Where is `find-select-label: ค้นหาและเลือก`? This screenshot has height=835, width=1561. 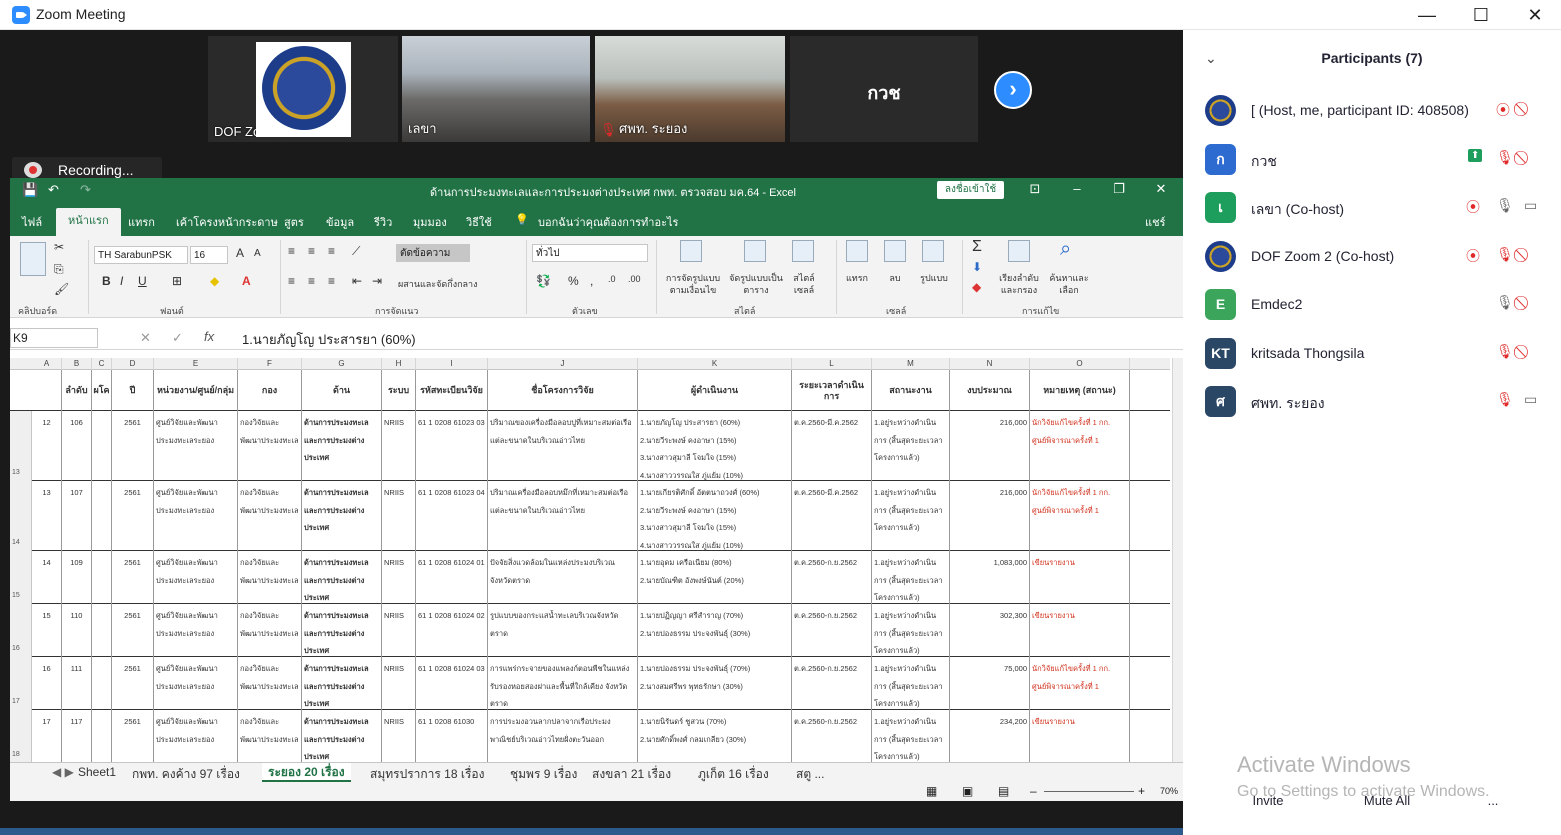 find-select-label: ค้นหาและเลือก is located at coordinates (1069, 284).